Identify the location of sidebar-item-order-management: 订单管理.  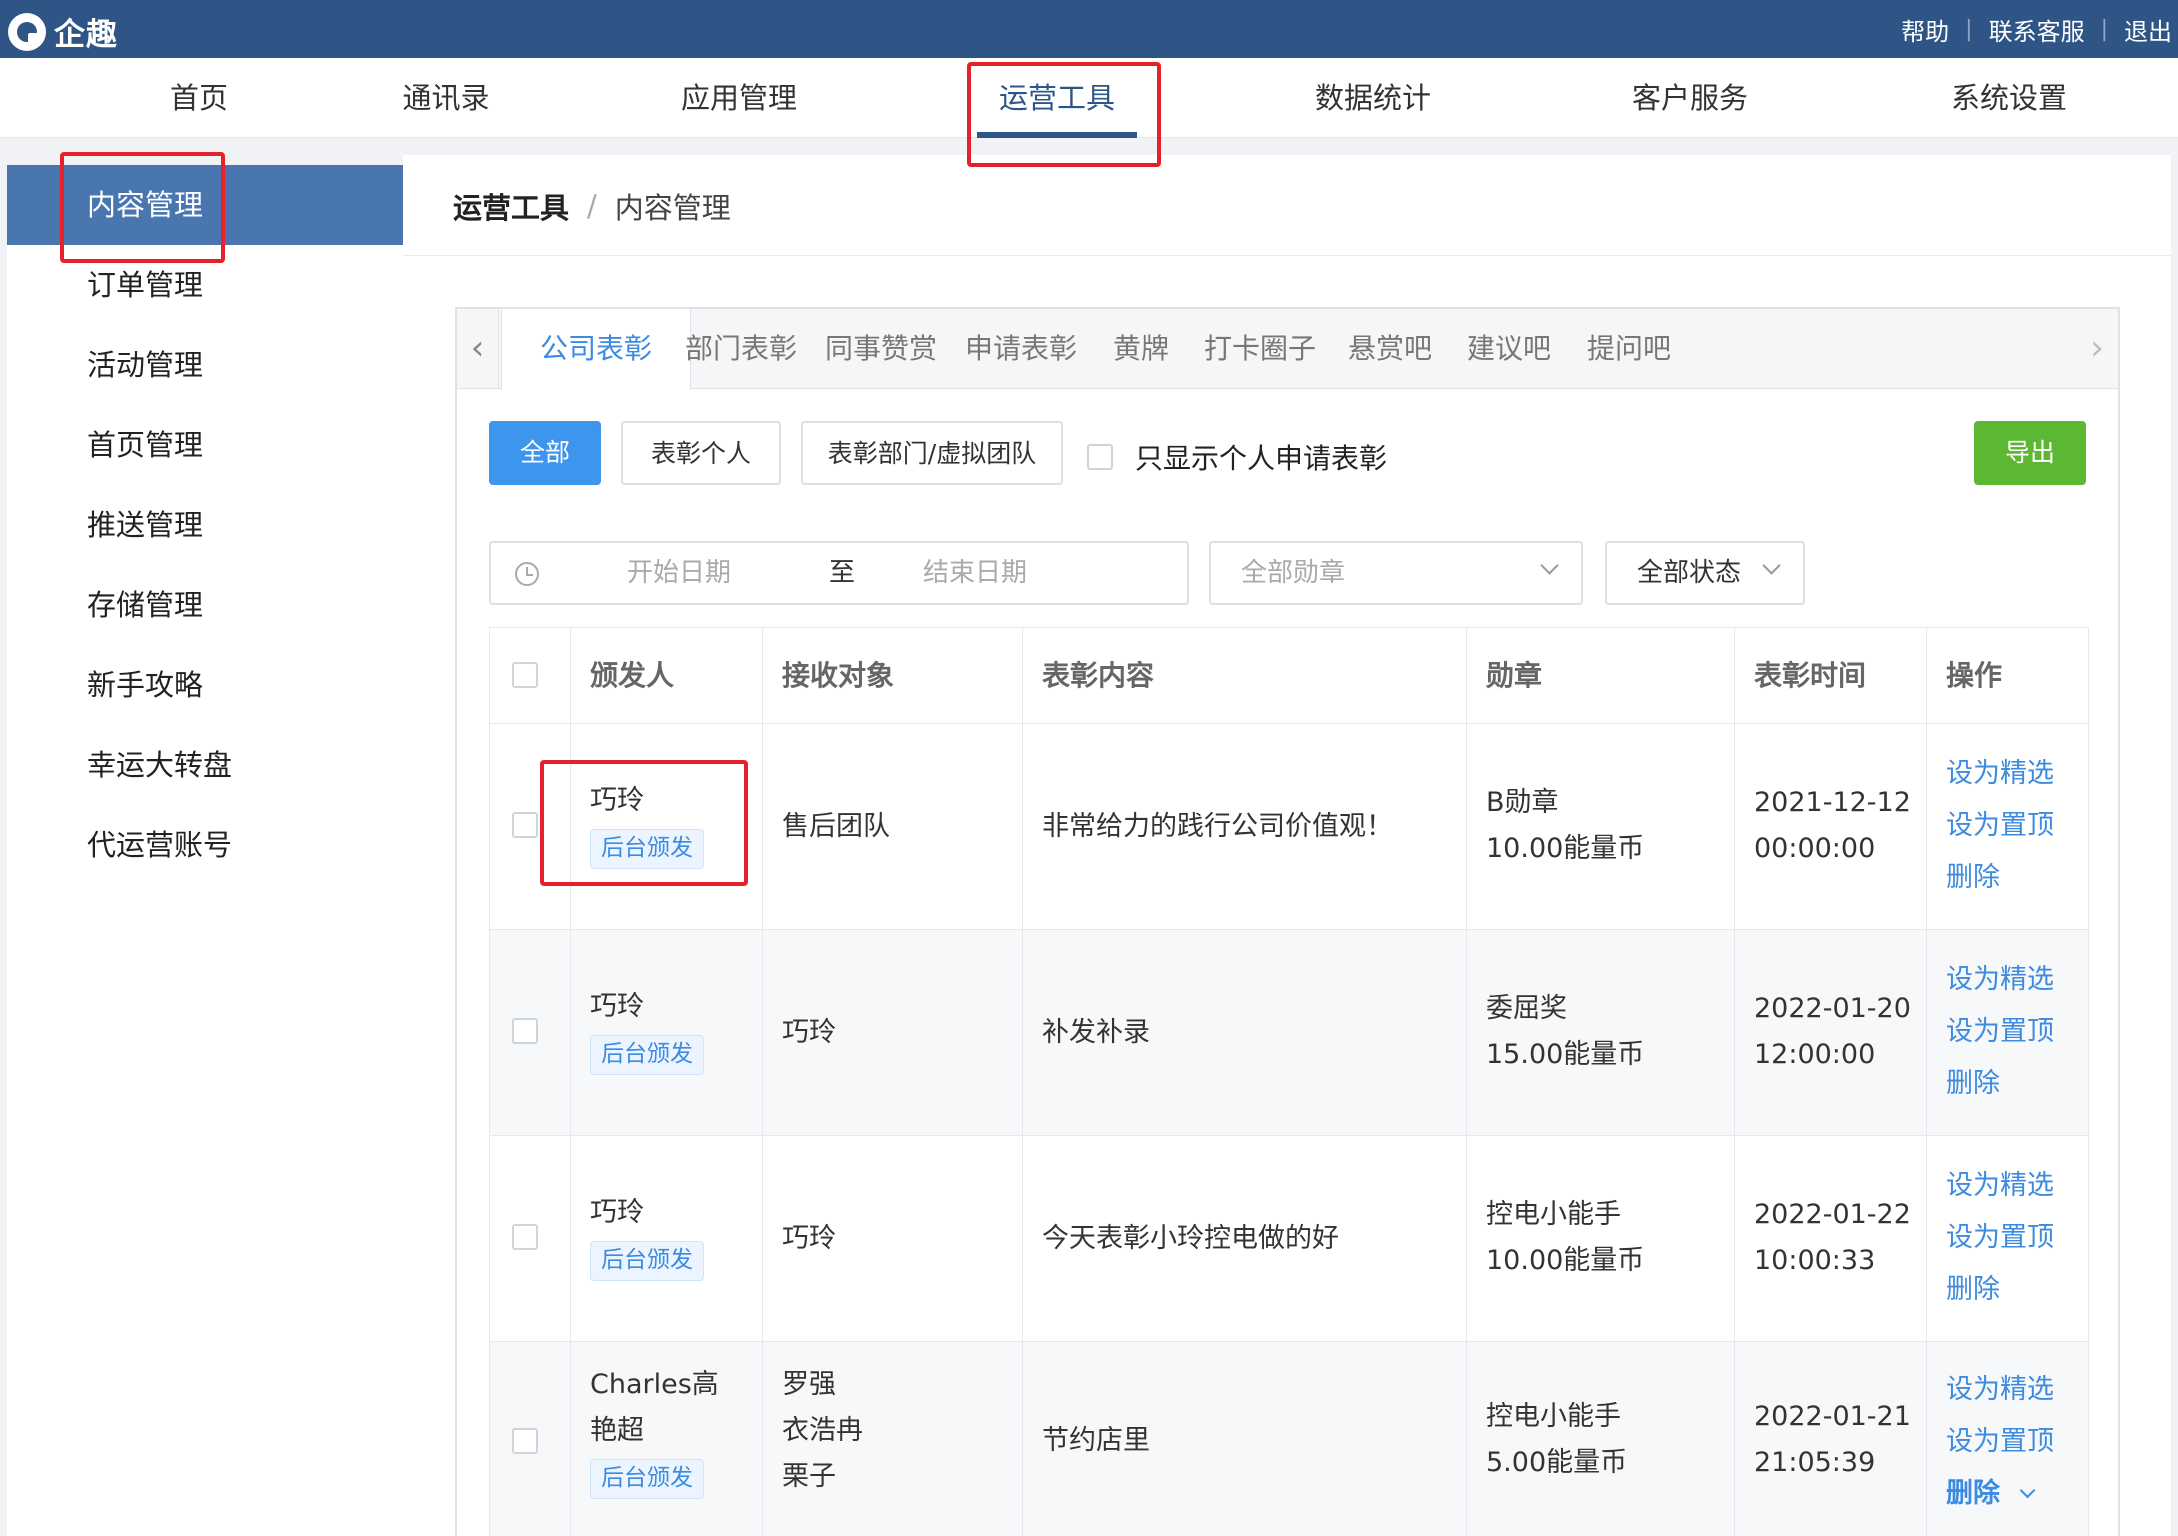
(205, 285).